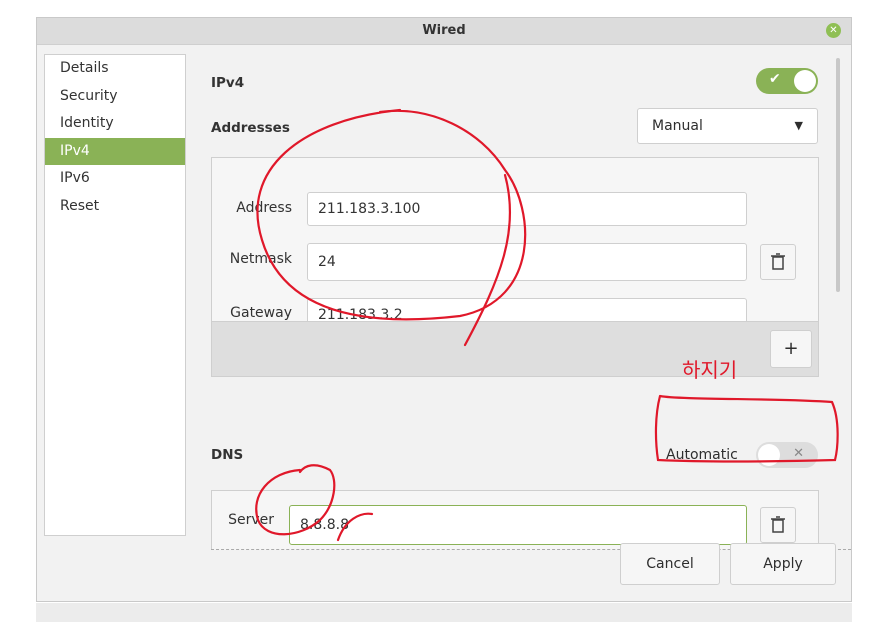 This screenshot has height=622, width=893. What do you see at coordinates (260, 259) in the screenshot?
I see `netmask-label: Netmask` at bounding box center [260, 259].